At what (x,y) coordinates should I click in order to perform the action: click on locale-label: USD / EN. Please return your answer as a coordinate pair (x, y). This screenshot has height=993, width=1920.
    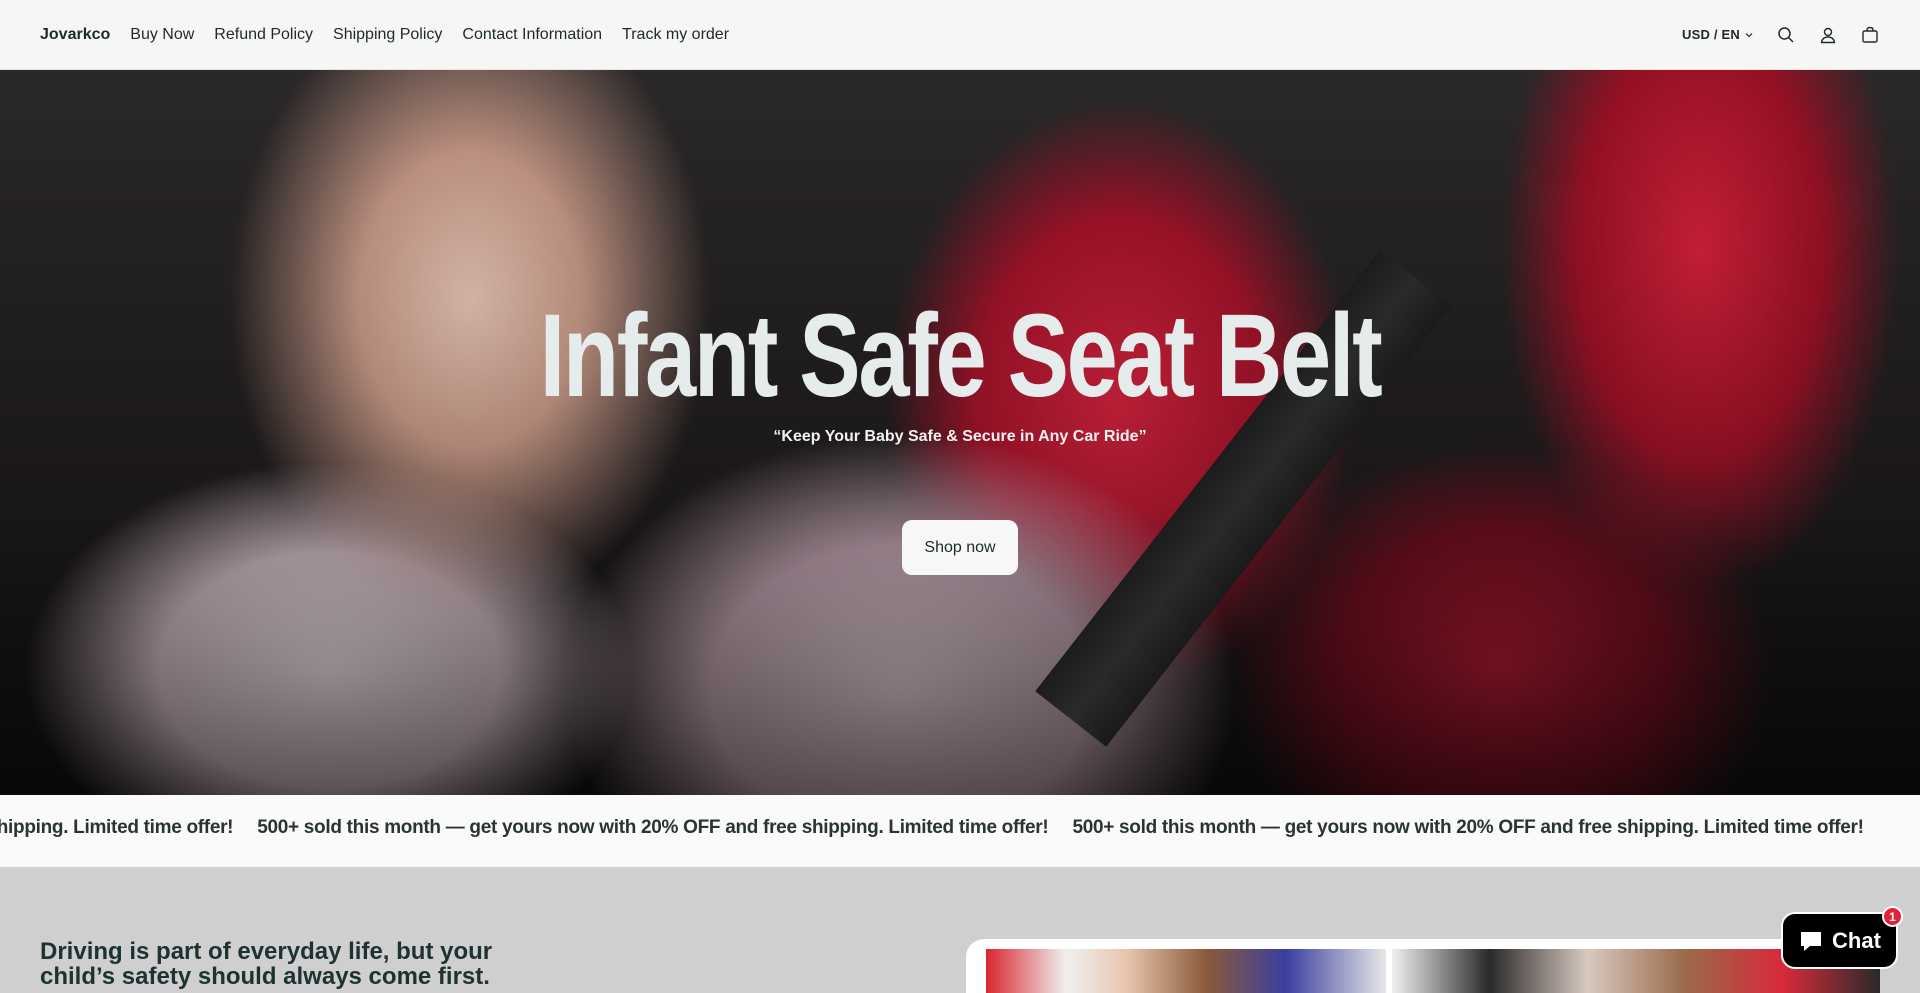
    Looking at the image, I should click on (1711, 34).